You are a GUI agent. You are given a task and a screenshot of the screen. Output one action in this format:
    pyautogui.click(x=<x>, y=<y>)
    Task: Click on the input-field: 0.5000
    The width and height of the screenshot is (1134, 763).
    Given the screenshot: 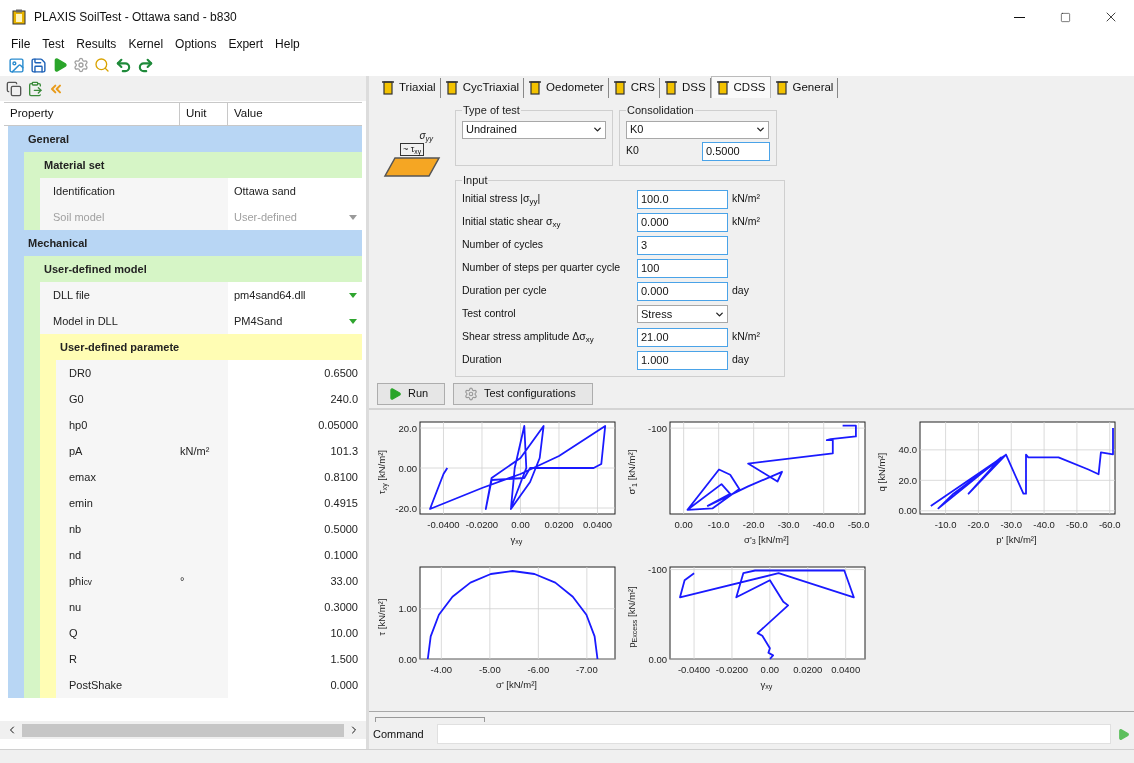 What is the action you would take?
    pyautogui.click(x=736, y=151)
    